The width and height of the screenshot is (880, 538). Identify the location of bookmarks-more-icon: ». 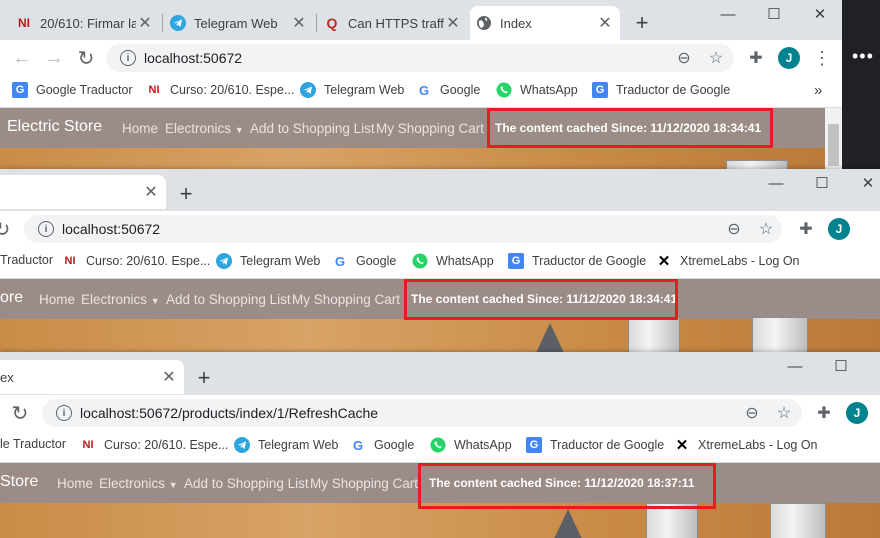
(818, 90).